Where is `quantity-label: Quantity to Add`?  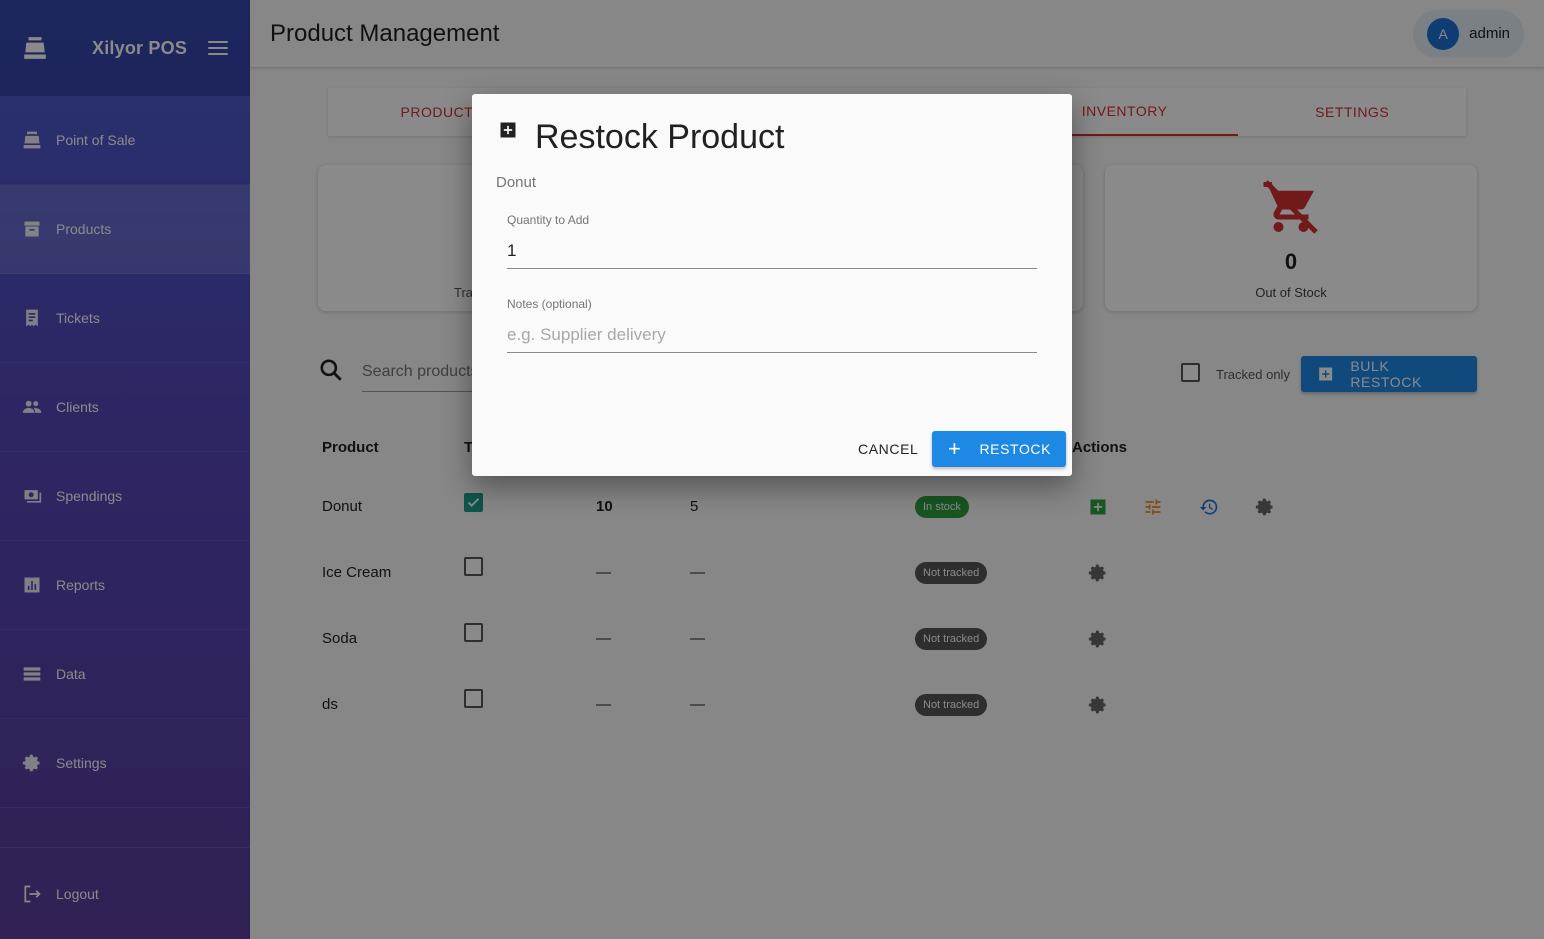 quantity-label: Quantity to Add is located at coordinates (548, 220).